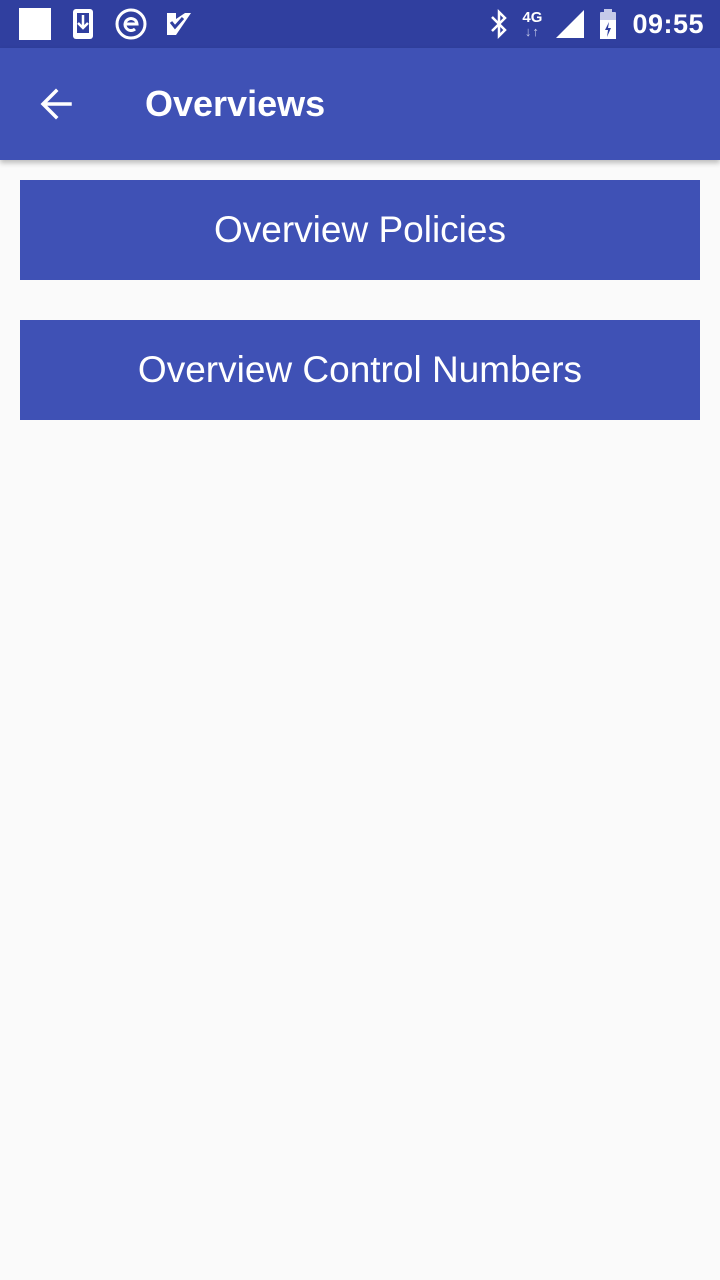  I want to click on app-bar: Overviews, so click(360, 104).